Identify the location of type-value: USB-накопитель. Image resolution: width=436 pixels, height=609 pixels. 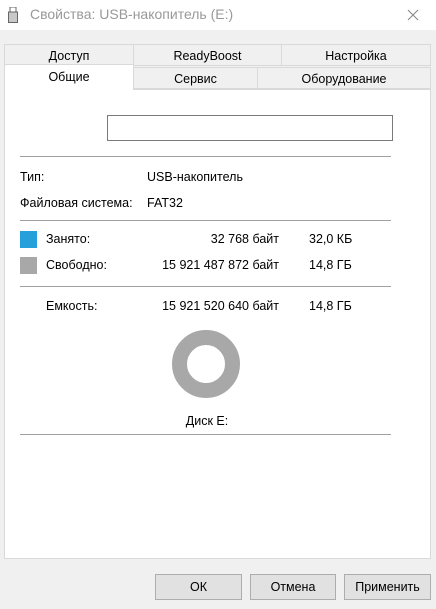
(195, 177).